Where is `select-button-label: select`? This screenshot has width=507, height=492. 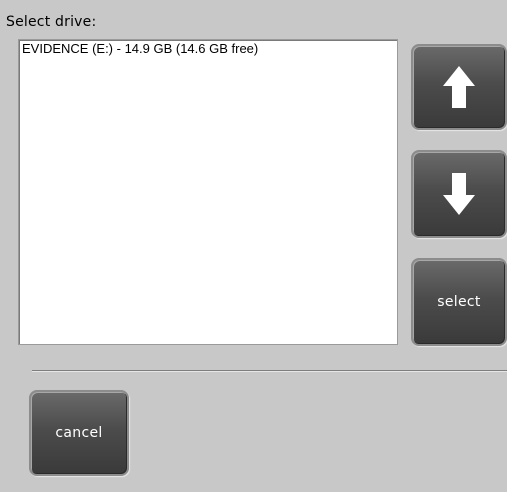 select-button-label: select is located at coordinates (459, 302).